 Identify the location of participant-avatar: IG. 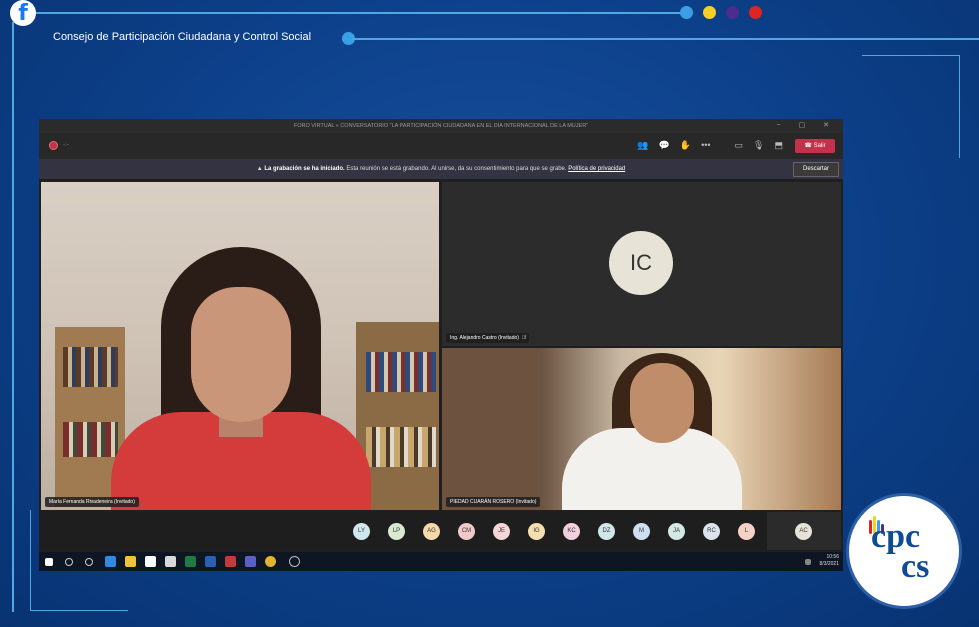
(536, 531).